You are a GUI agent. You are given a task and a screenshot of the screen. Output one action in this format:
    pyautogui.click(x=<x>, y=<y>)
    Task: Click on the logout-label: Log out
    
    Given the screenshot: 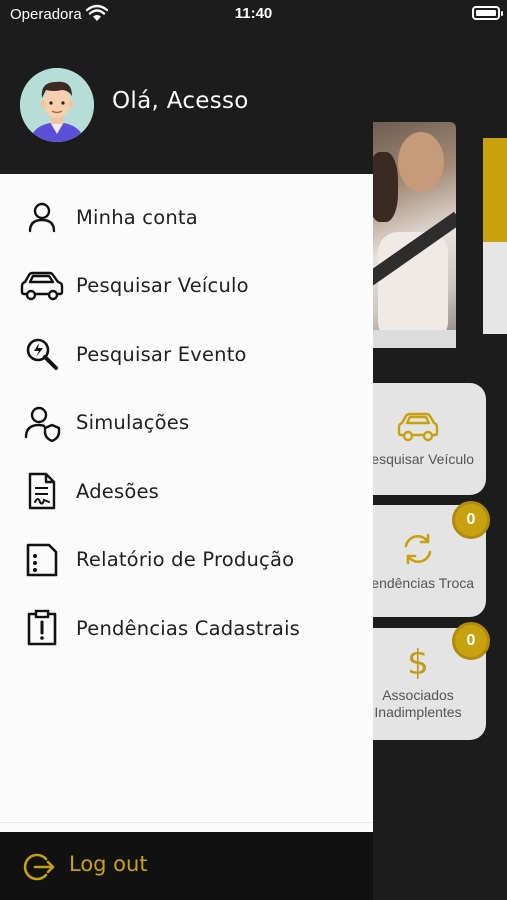 What is the action you would take?
    pyautogui.click(x=108, y=864)
    